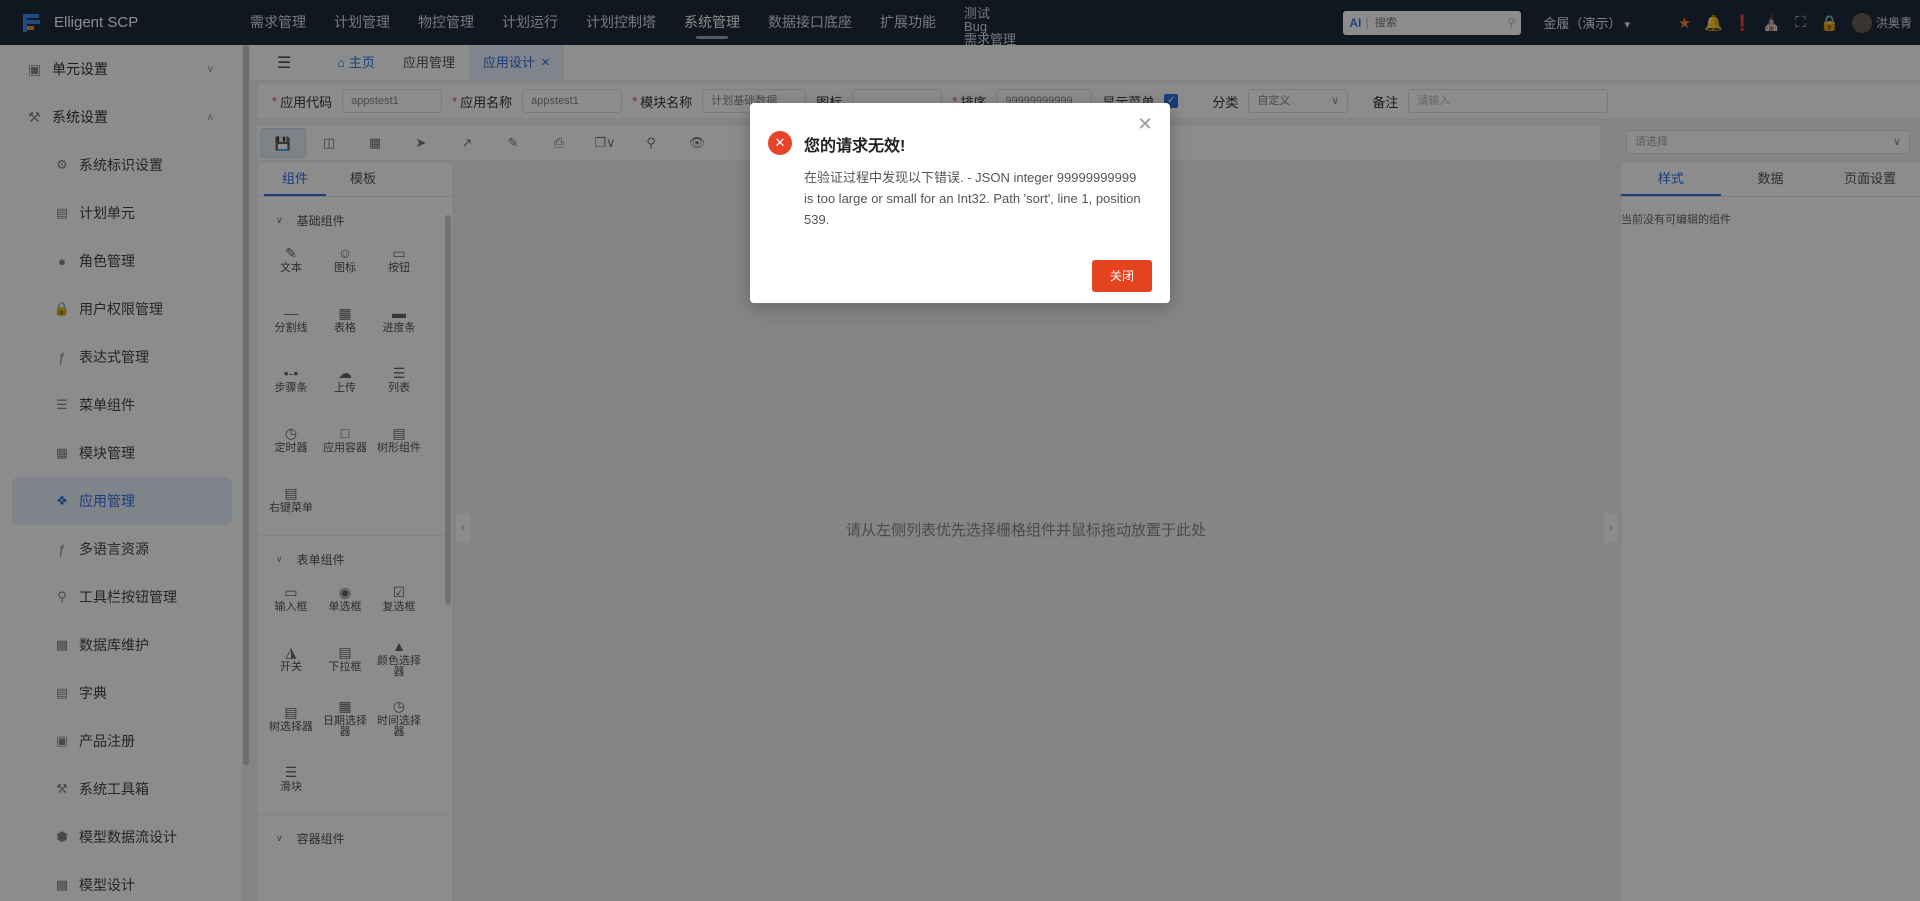  Describe the element at coordinates (780, 143) in the screenshot. I see `error-icon: ✕` at that location.